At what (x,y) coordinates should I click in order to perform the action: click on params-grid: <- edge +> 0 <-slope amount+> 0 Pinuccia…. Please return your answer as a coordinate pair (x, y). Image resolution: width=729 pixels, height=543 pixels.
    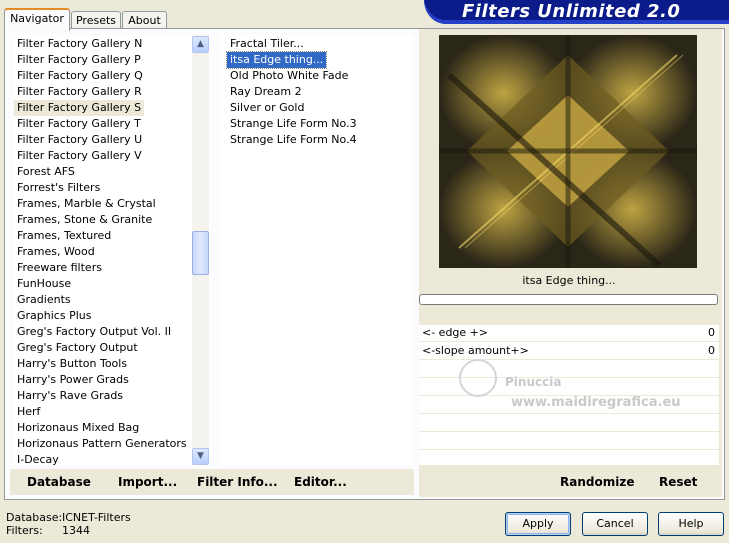
    Looking at the image, I should click on (569, 395).